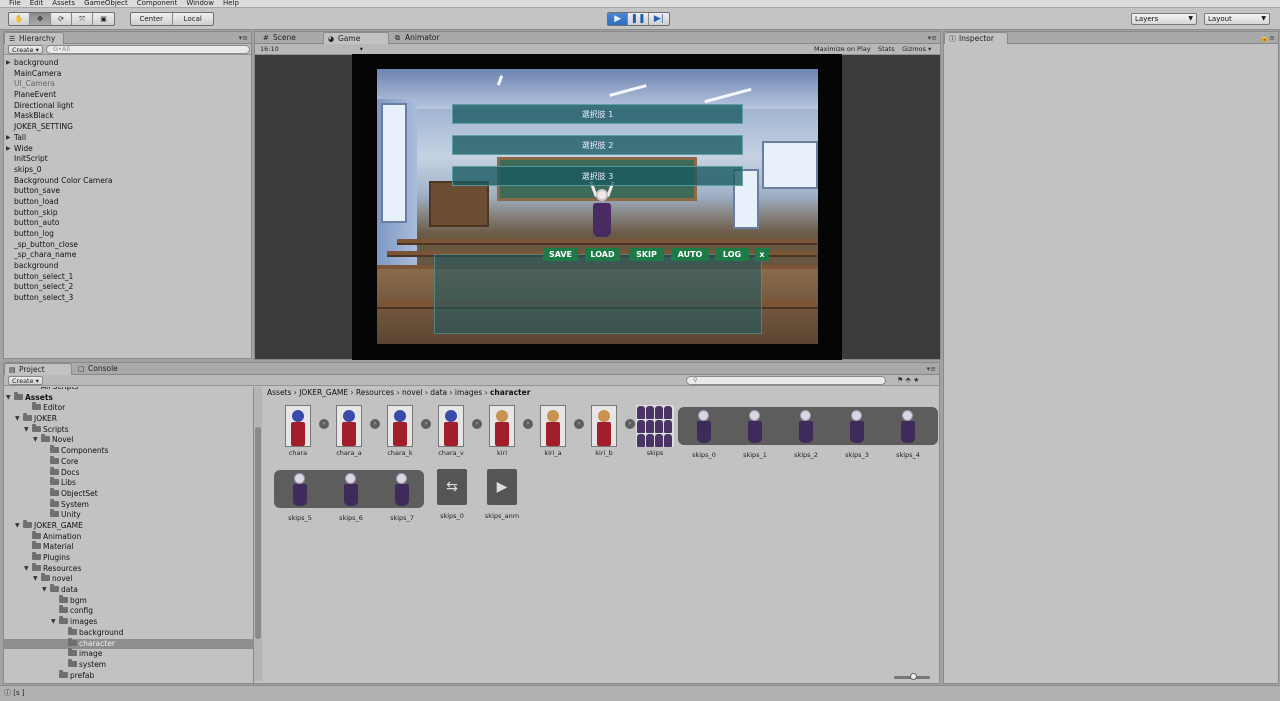 The height and width of the screenshot is (701, 1280). I want to click on hierarchy-item: button_select_3, so click(127, 298).